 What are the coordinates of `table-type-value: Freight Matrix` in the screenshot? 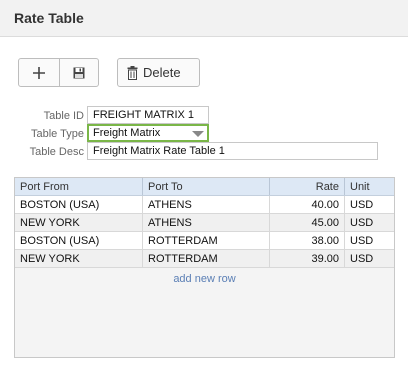 It's located at (127, 133).